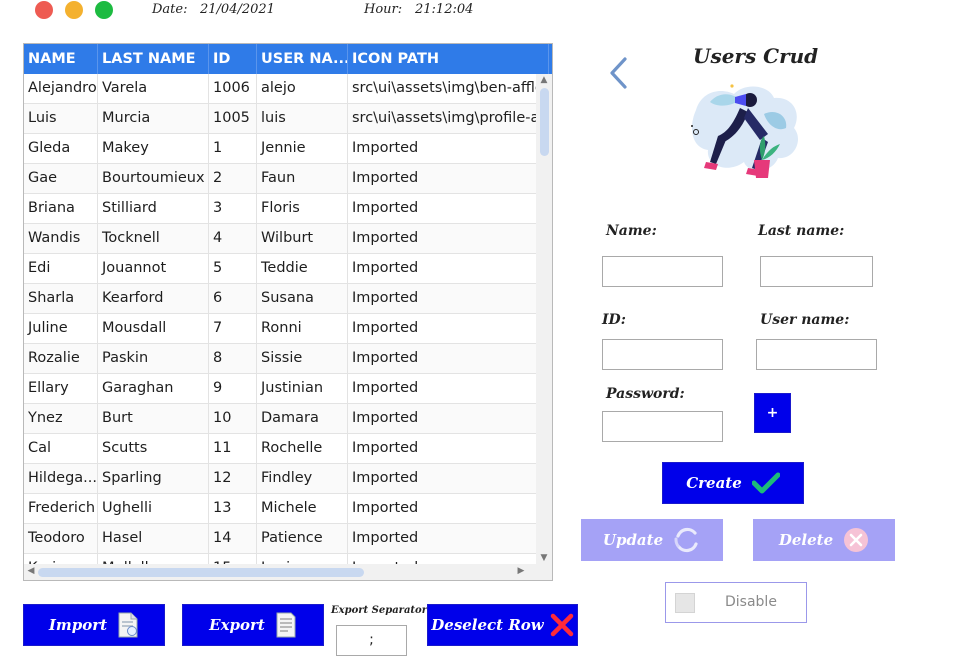  Describe the element at coordinates (302, 298) in the screenshot. I see `user-name-cell: Susana` at that location.